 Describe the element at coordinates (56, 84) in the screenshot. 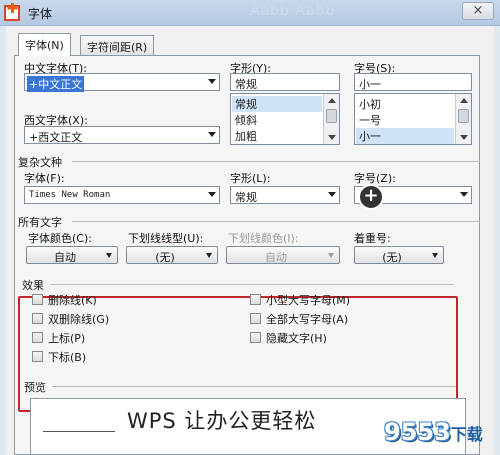

I see `chinese-font-value: +中文正文` at that location.